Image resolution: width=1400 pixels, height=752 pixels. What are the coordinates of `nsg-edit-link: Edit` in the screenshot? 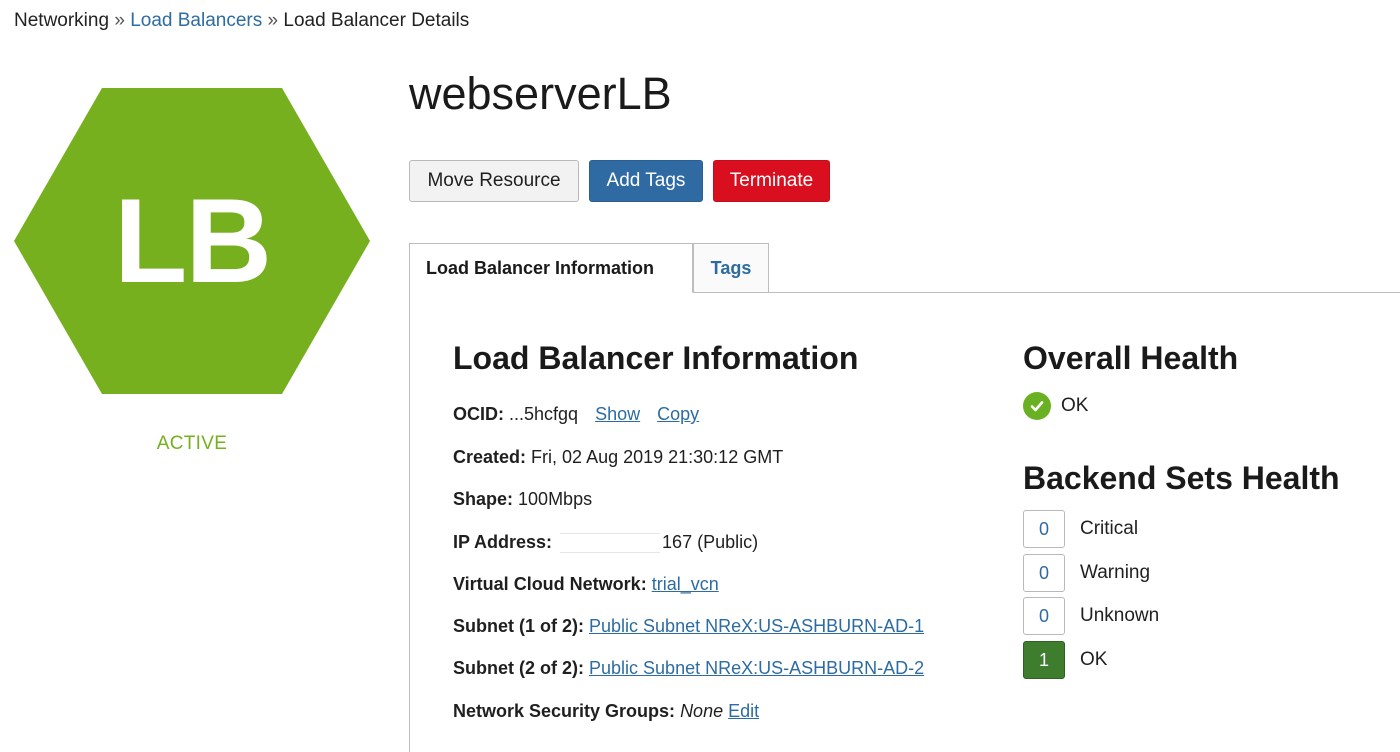 It's located at (743, 711).